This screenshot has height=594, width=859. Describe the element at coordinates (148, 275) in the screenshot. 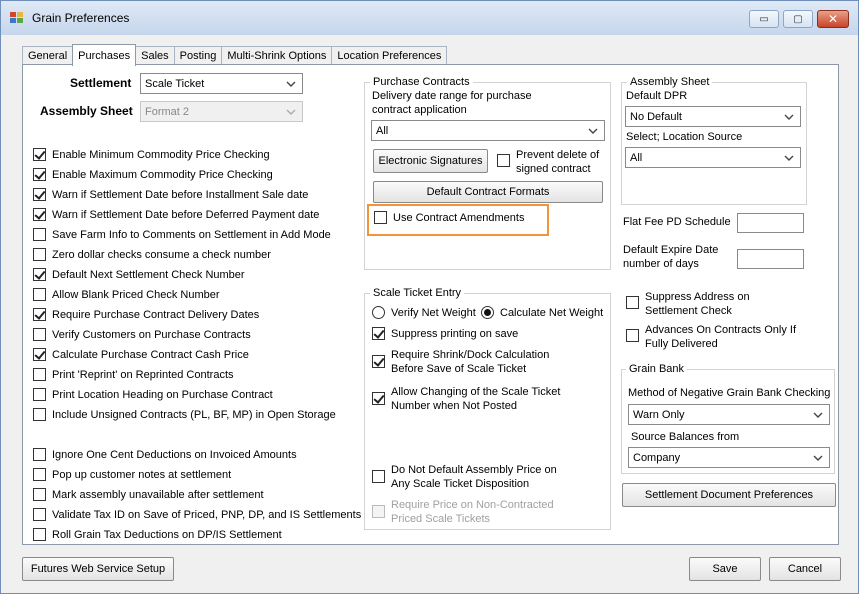

I see `option-checkbox-label: Default Next Settlement Check Number` at that location.